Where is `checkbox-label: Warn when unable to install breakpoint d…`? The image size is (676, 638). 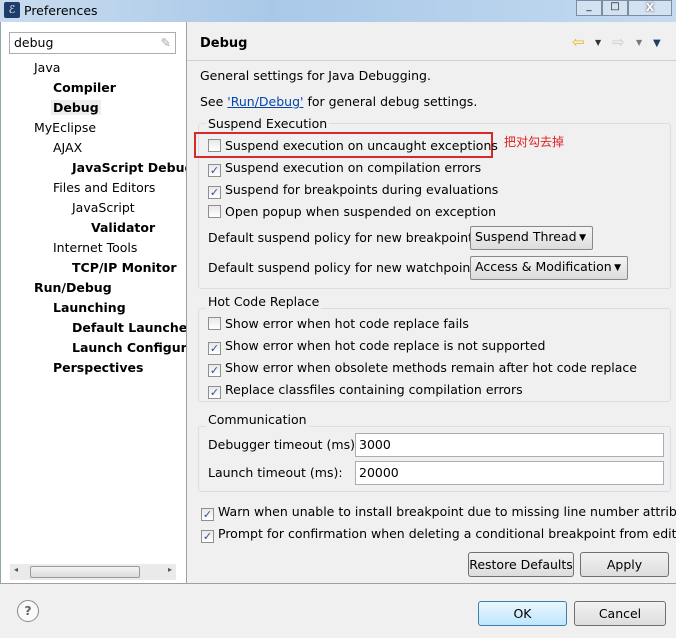
checkbox-label: Warn when unable to install breakpoint d… is located at coordinates (447, 511).